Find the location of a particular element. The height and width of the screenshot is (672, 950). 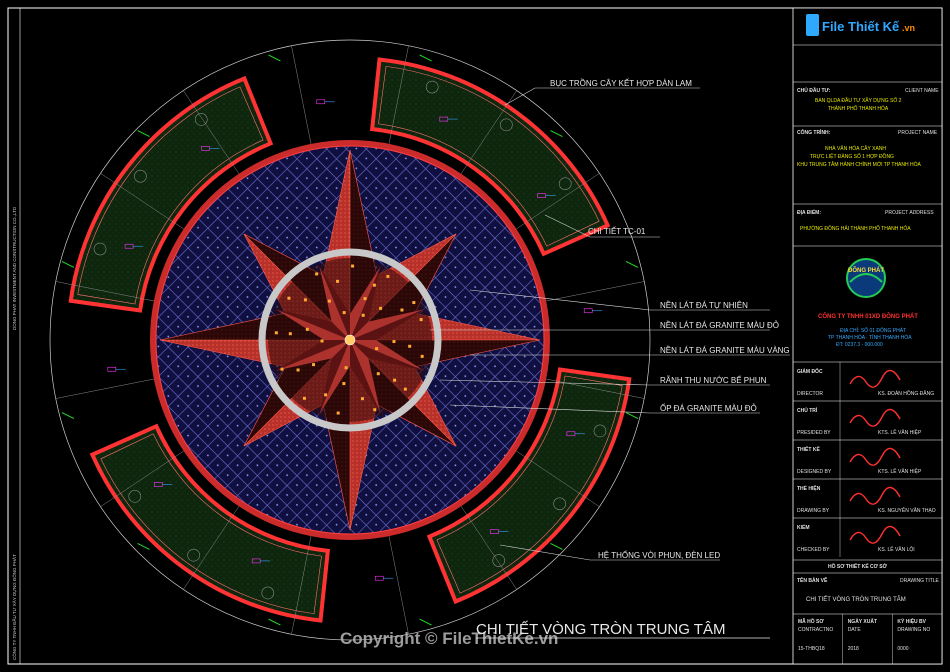

company-logo: ĐÔNG PHÁT is located at coordinates (866, 278).